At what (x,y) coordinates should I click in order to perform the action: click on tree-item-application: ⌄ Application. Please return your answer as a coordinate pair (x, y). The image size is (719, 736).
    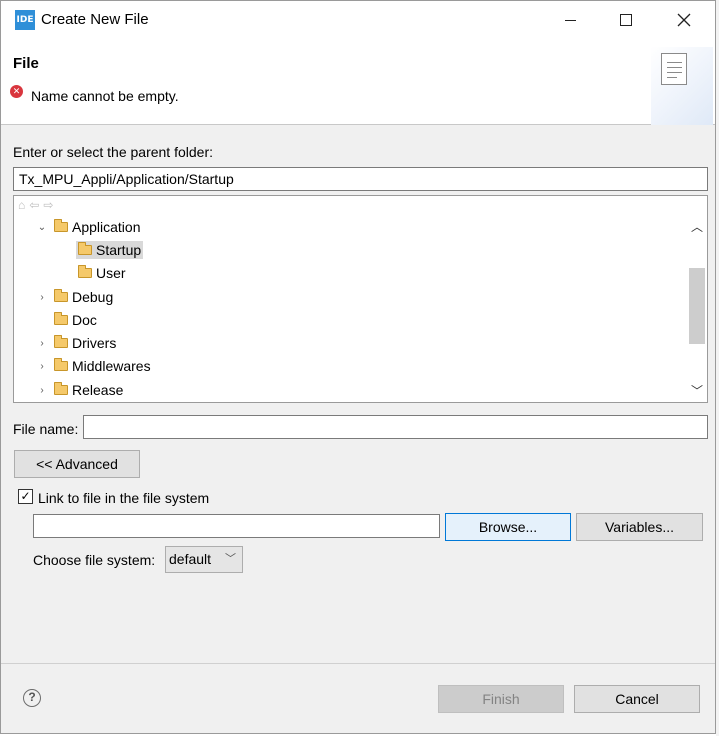
    Looking at the image, I should click on (88, 227).